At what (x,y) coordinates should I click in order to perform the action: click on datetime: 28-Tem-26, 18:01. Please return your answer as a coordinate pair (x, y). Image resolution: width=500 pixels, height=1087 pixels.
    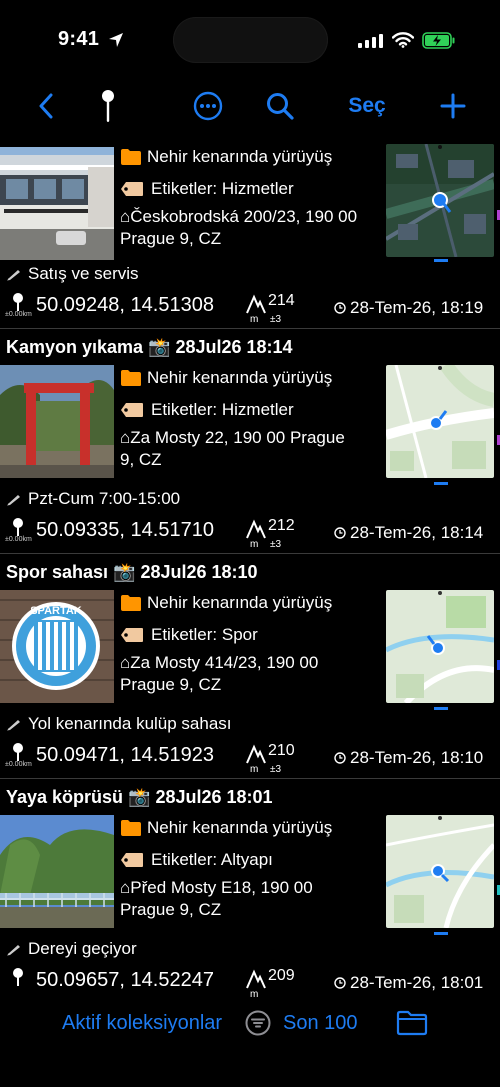
    Looking at the image, I should click on (417, 982).